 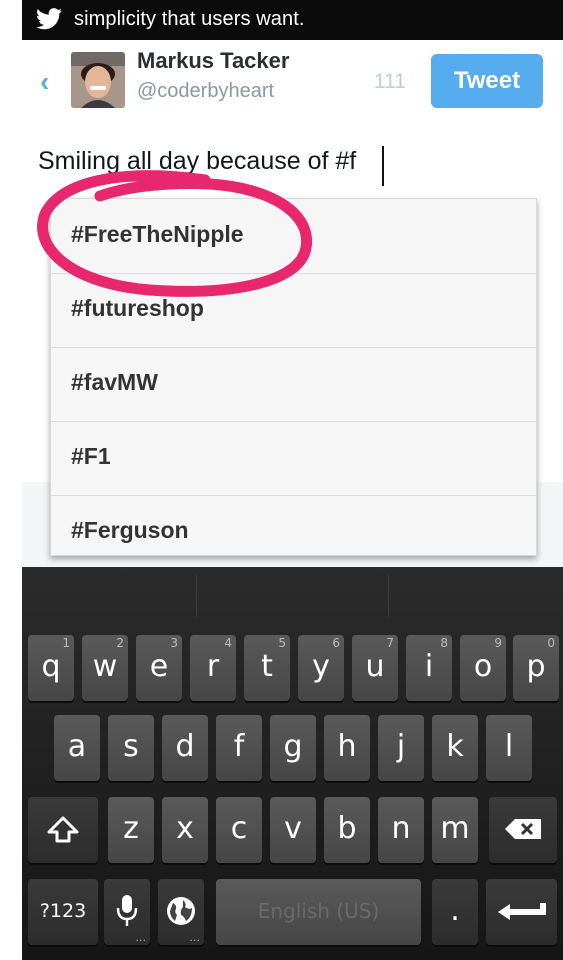 I want to click on key-n: n, so click(x=401, y=830).